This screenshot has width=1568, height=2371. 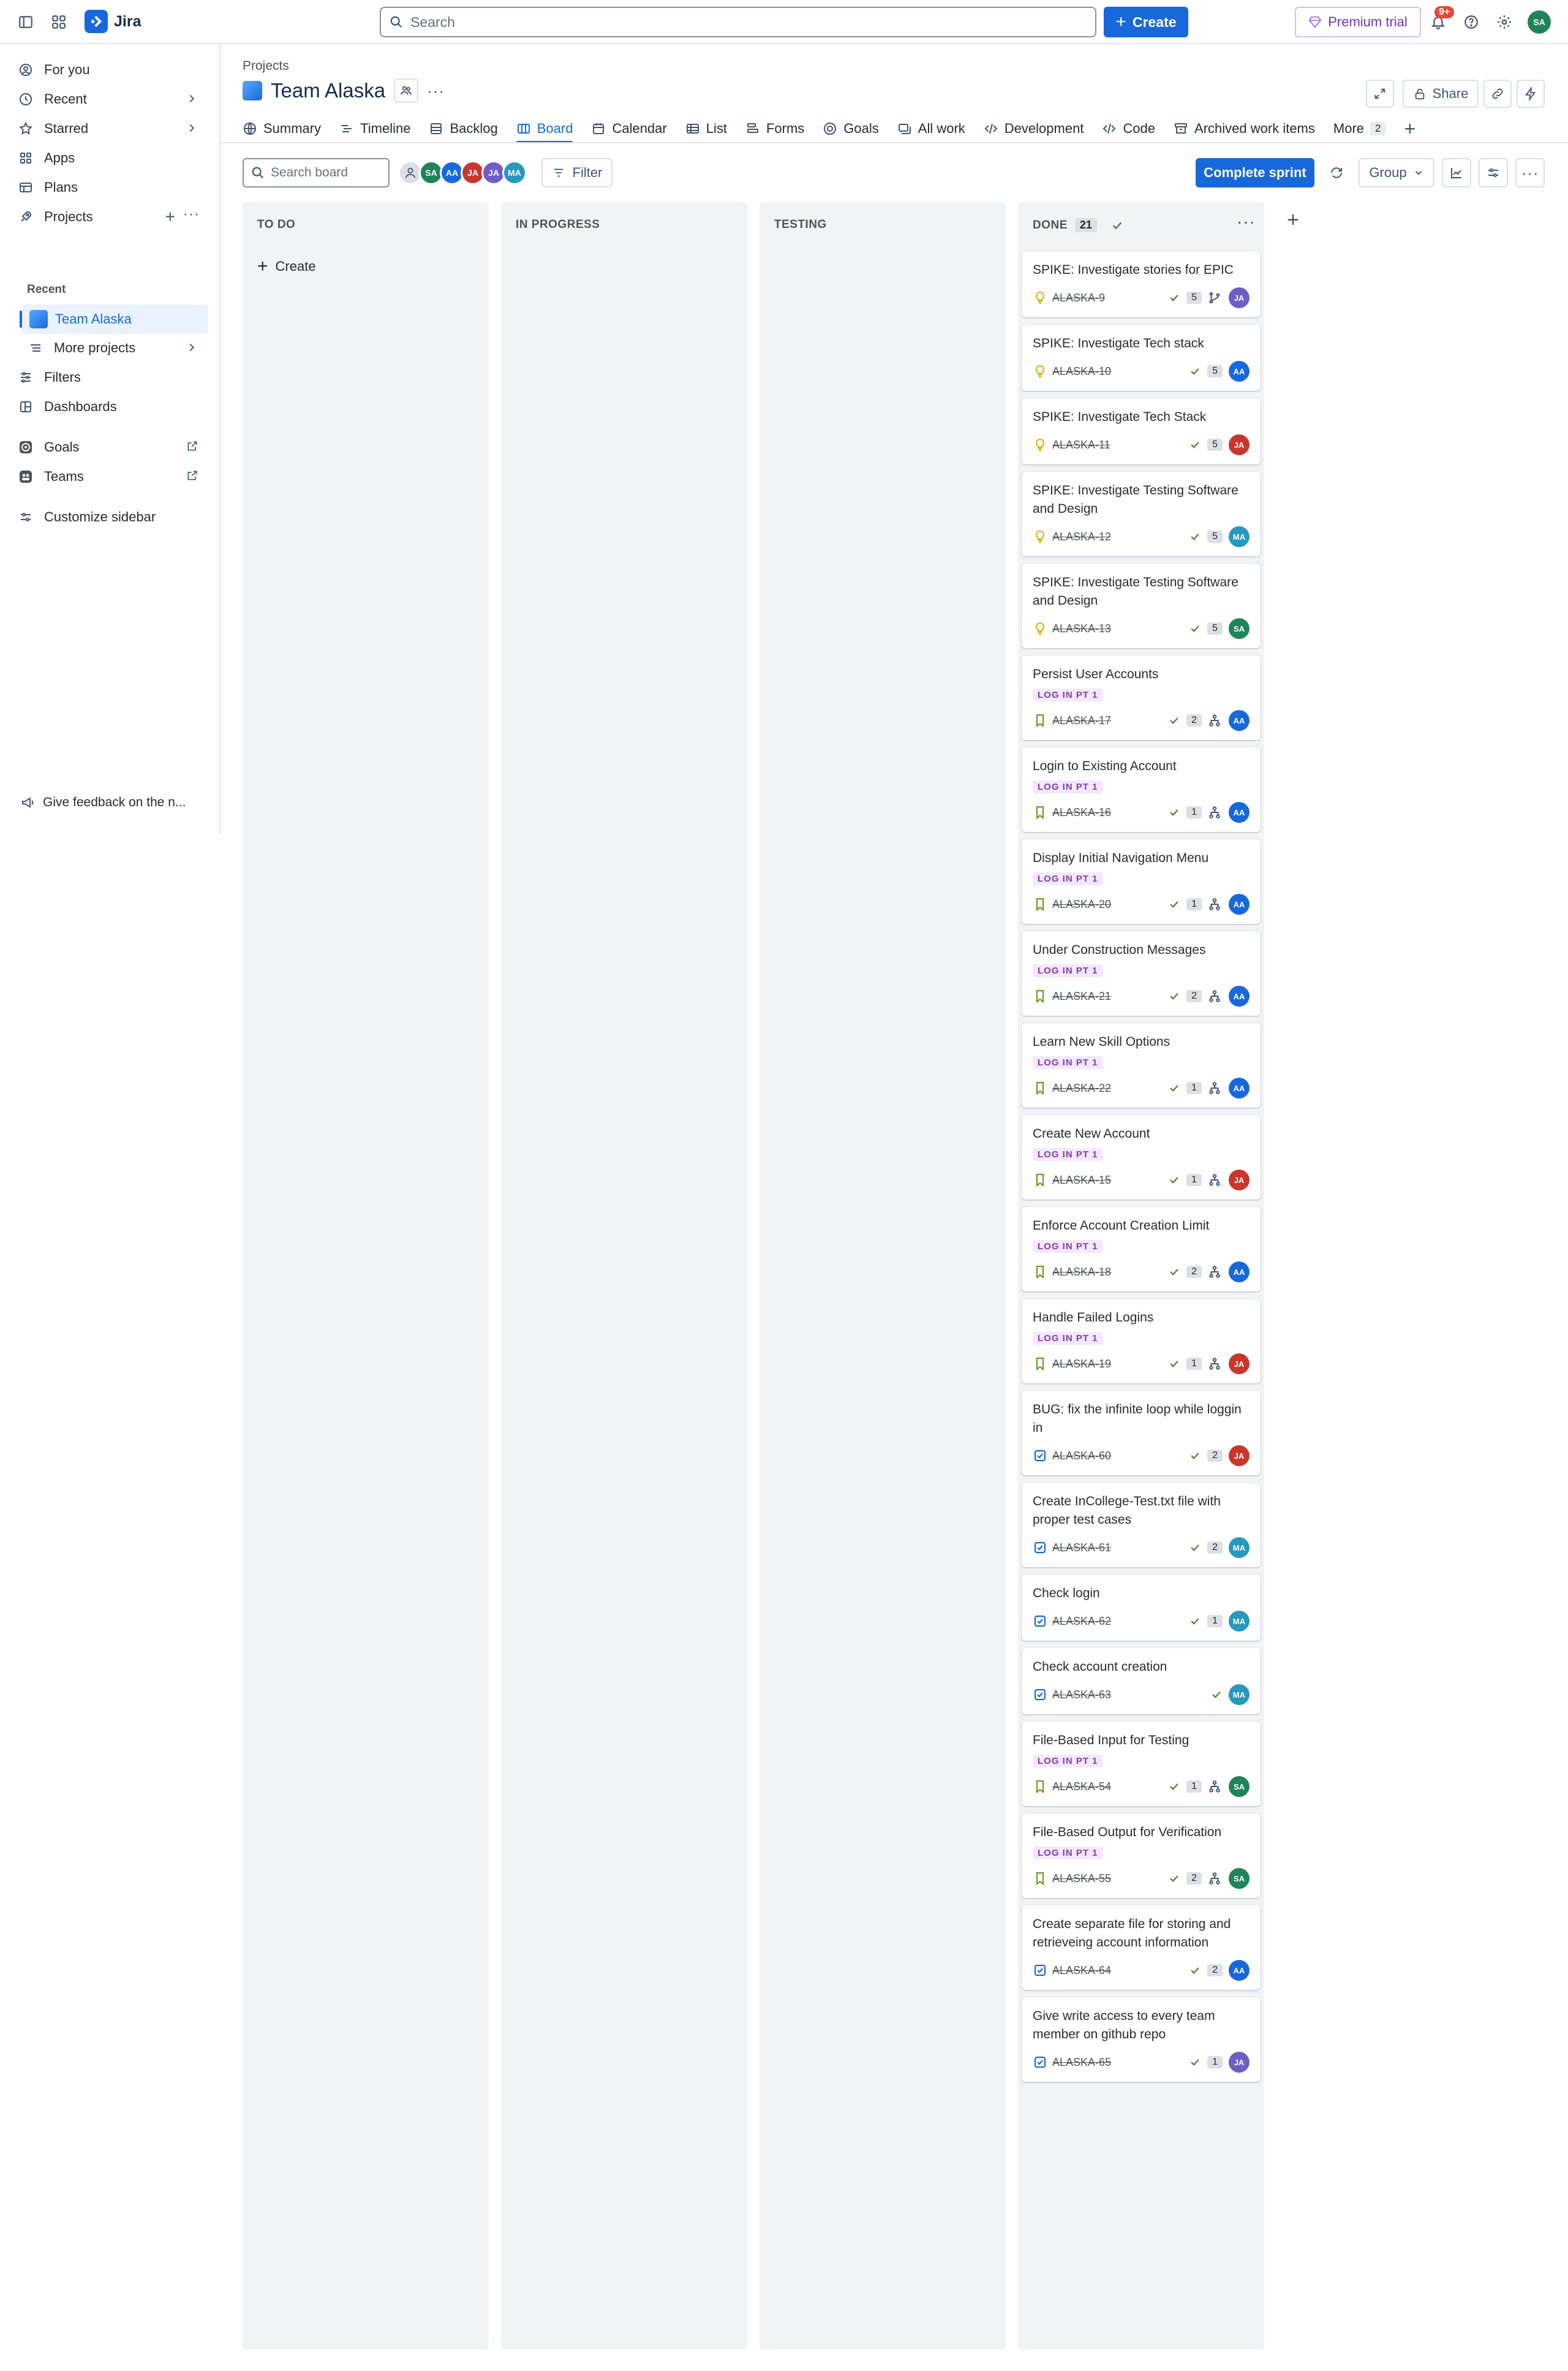 What do you see at coordinates (112, 517) in the screenshot?
I see `sidebar-item-customize: Customize sidebar` at bounding box center [112, 517].